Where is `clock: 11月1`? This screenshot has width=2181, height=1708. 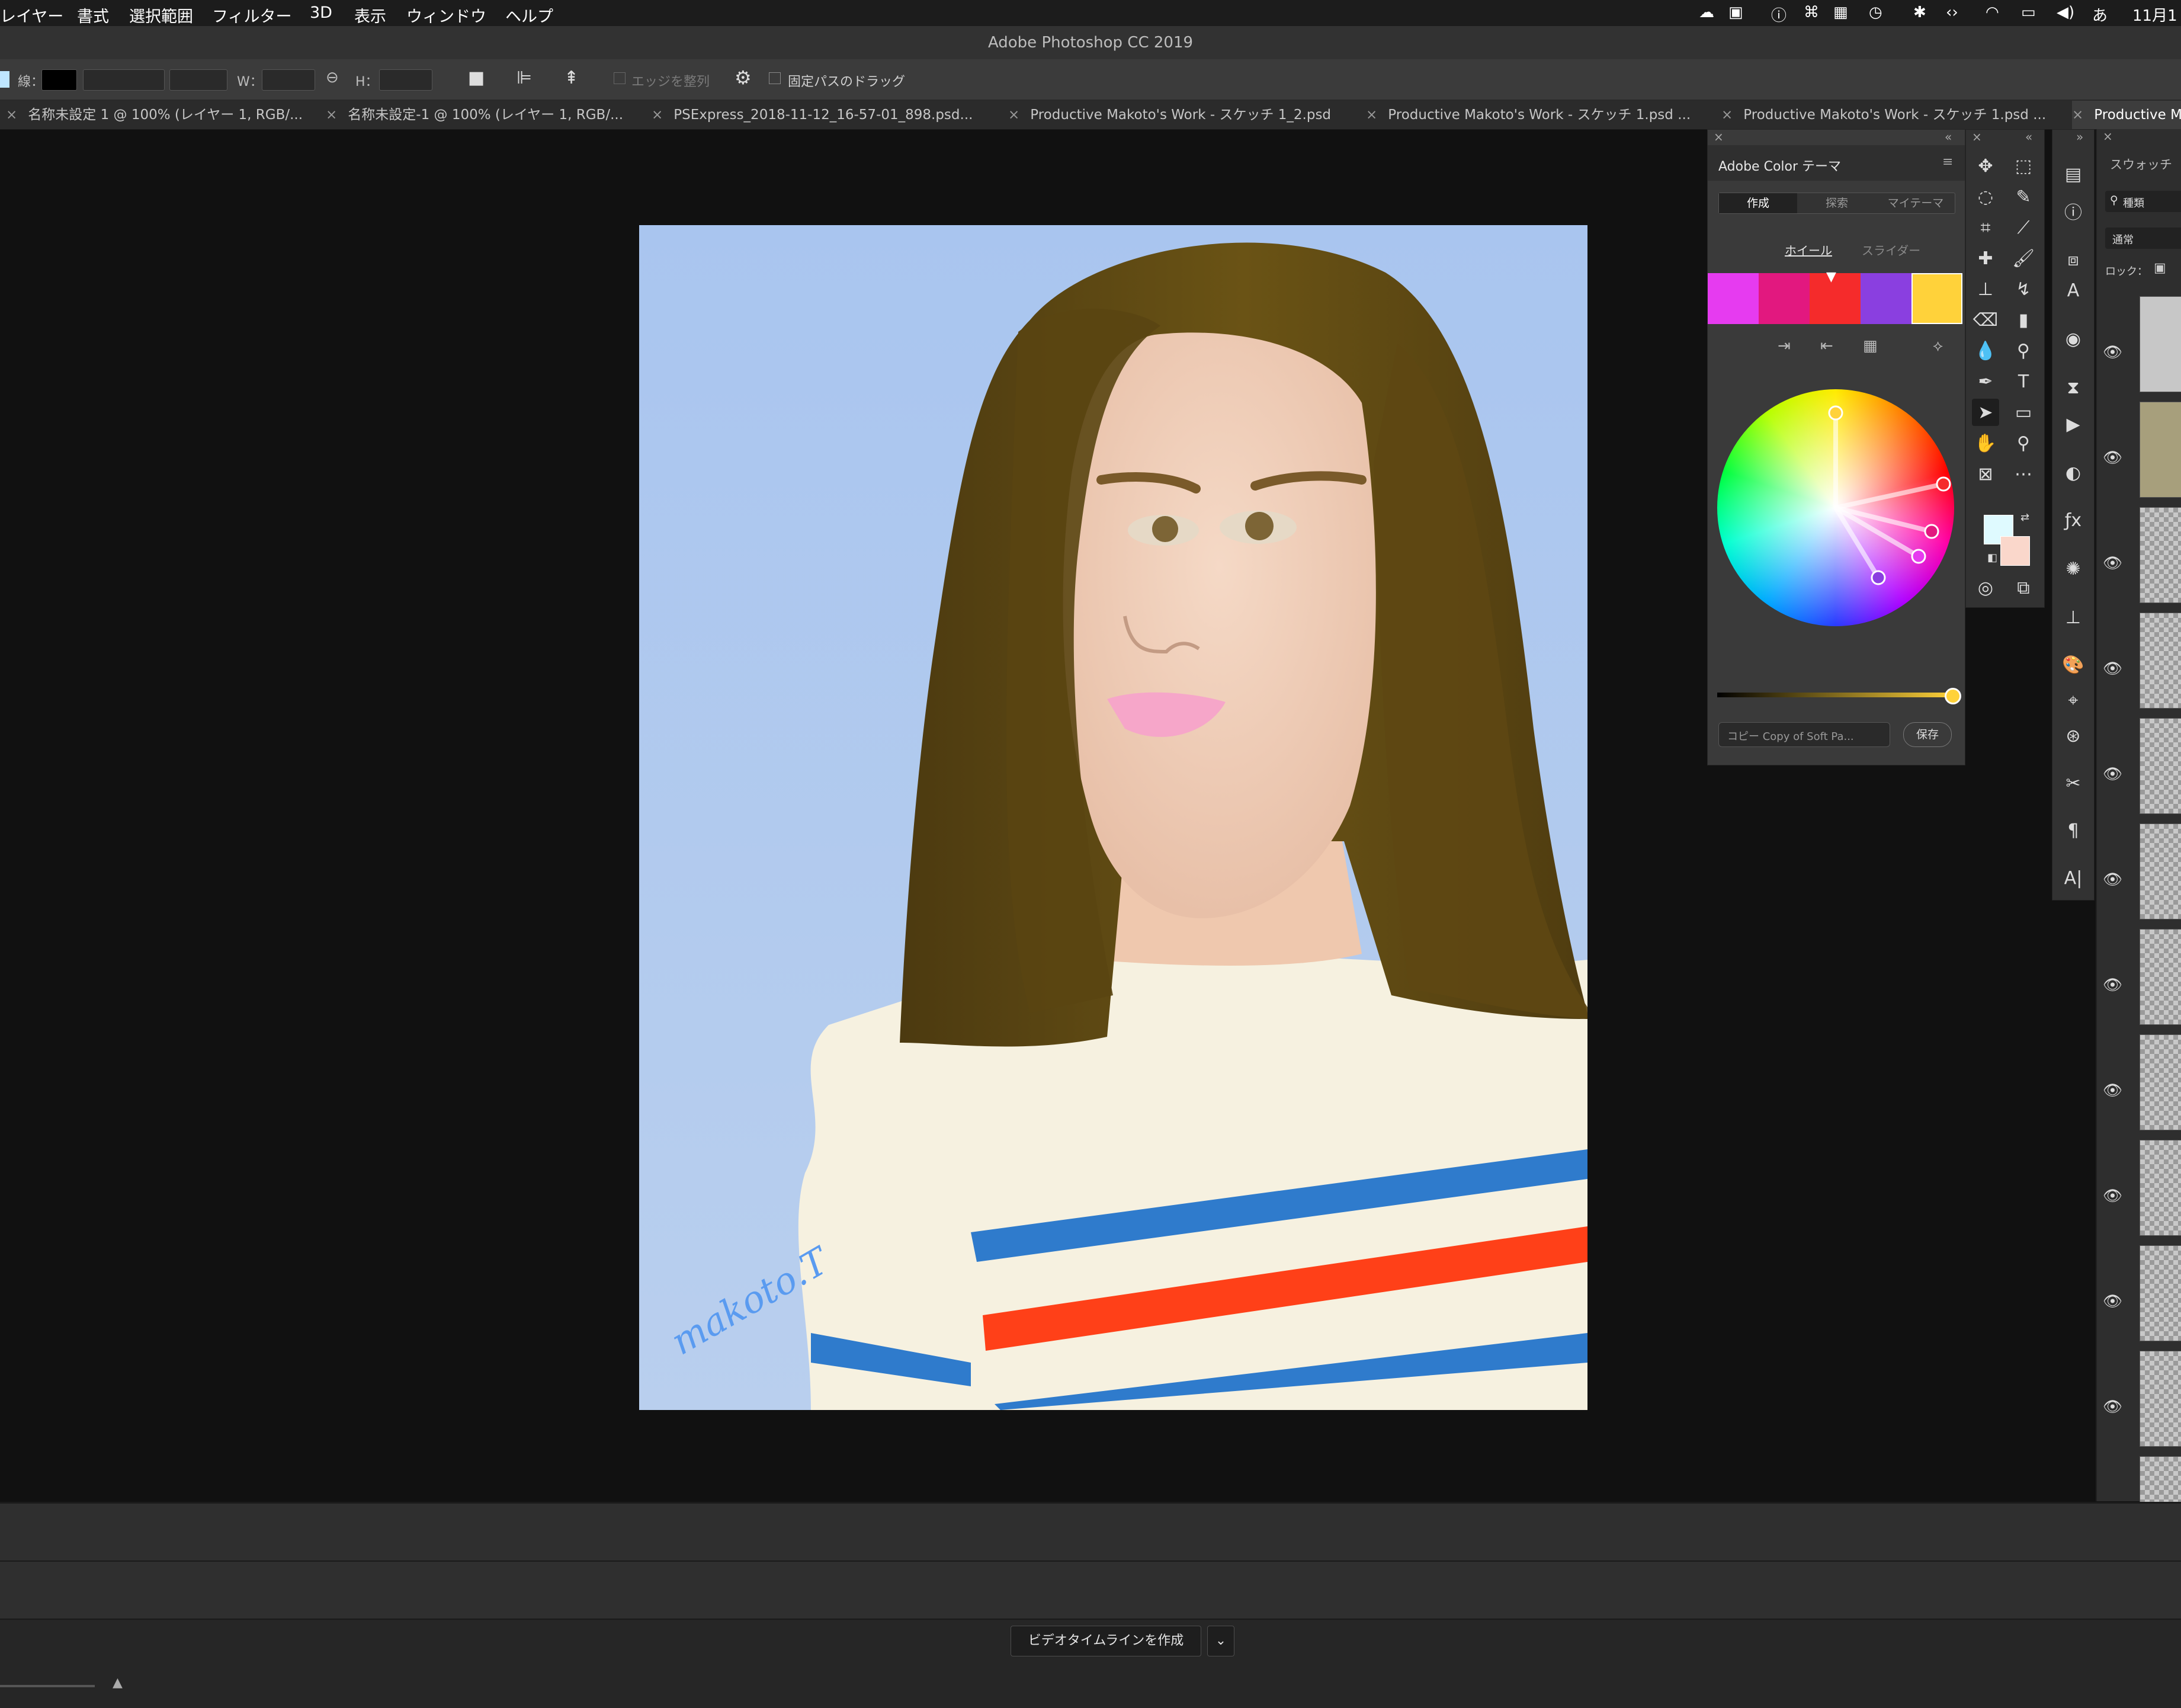 clock: 11月1 is located at coordinates (2154, 14).